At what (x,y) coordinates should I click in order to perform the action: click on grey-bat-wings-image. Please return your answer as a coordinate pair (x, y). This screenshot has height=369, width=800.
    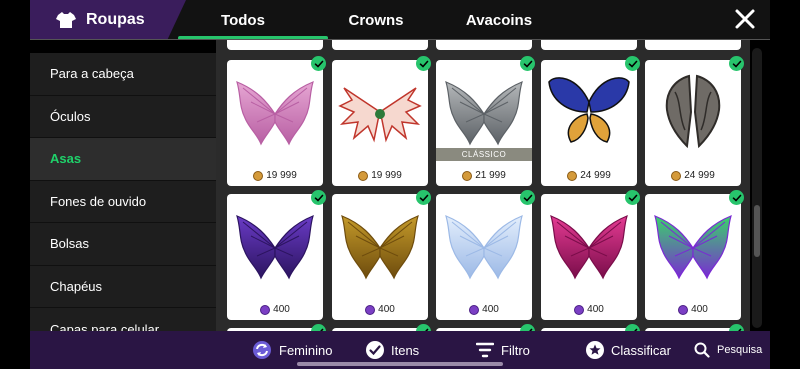
    Looking at the image, I should click on (484, 113).